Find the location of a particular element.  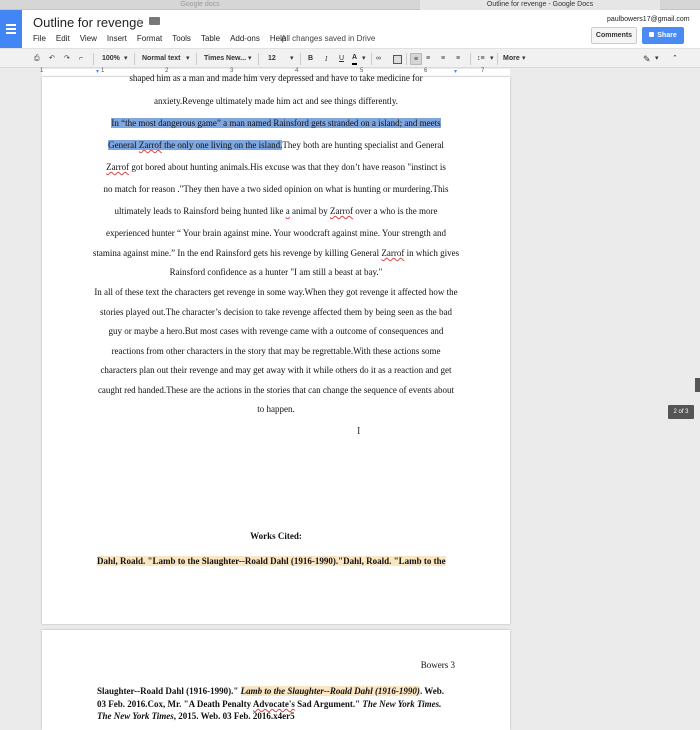

text-cursor-icon: I is located at coordinates (359, 431).